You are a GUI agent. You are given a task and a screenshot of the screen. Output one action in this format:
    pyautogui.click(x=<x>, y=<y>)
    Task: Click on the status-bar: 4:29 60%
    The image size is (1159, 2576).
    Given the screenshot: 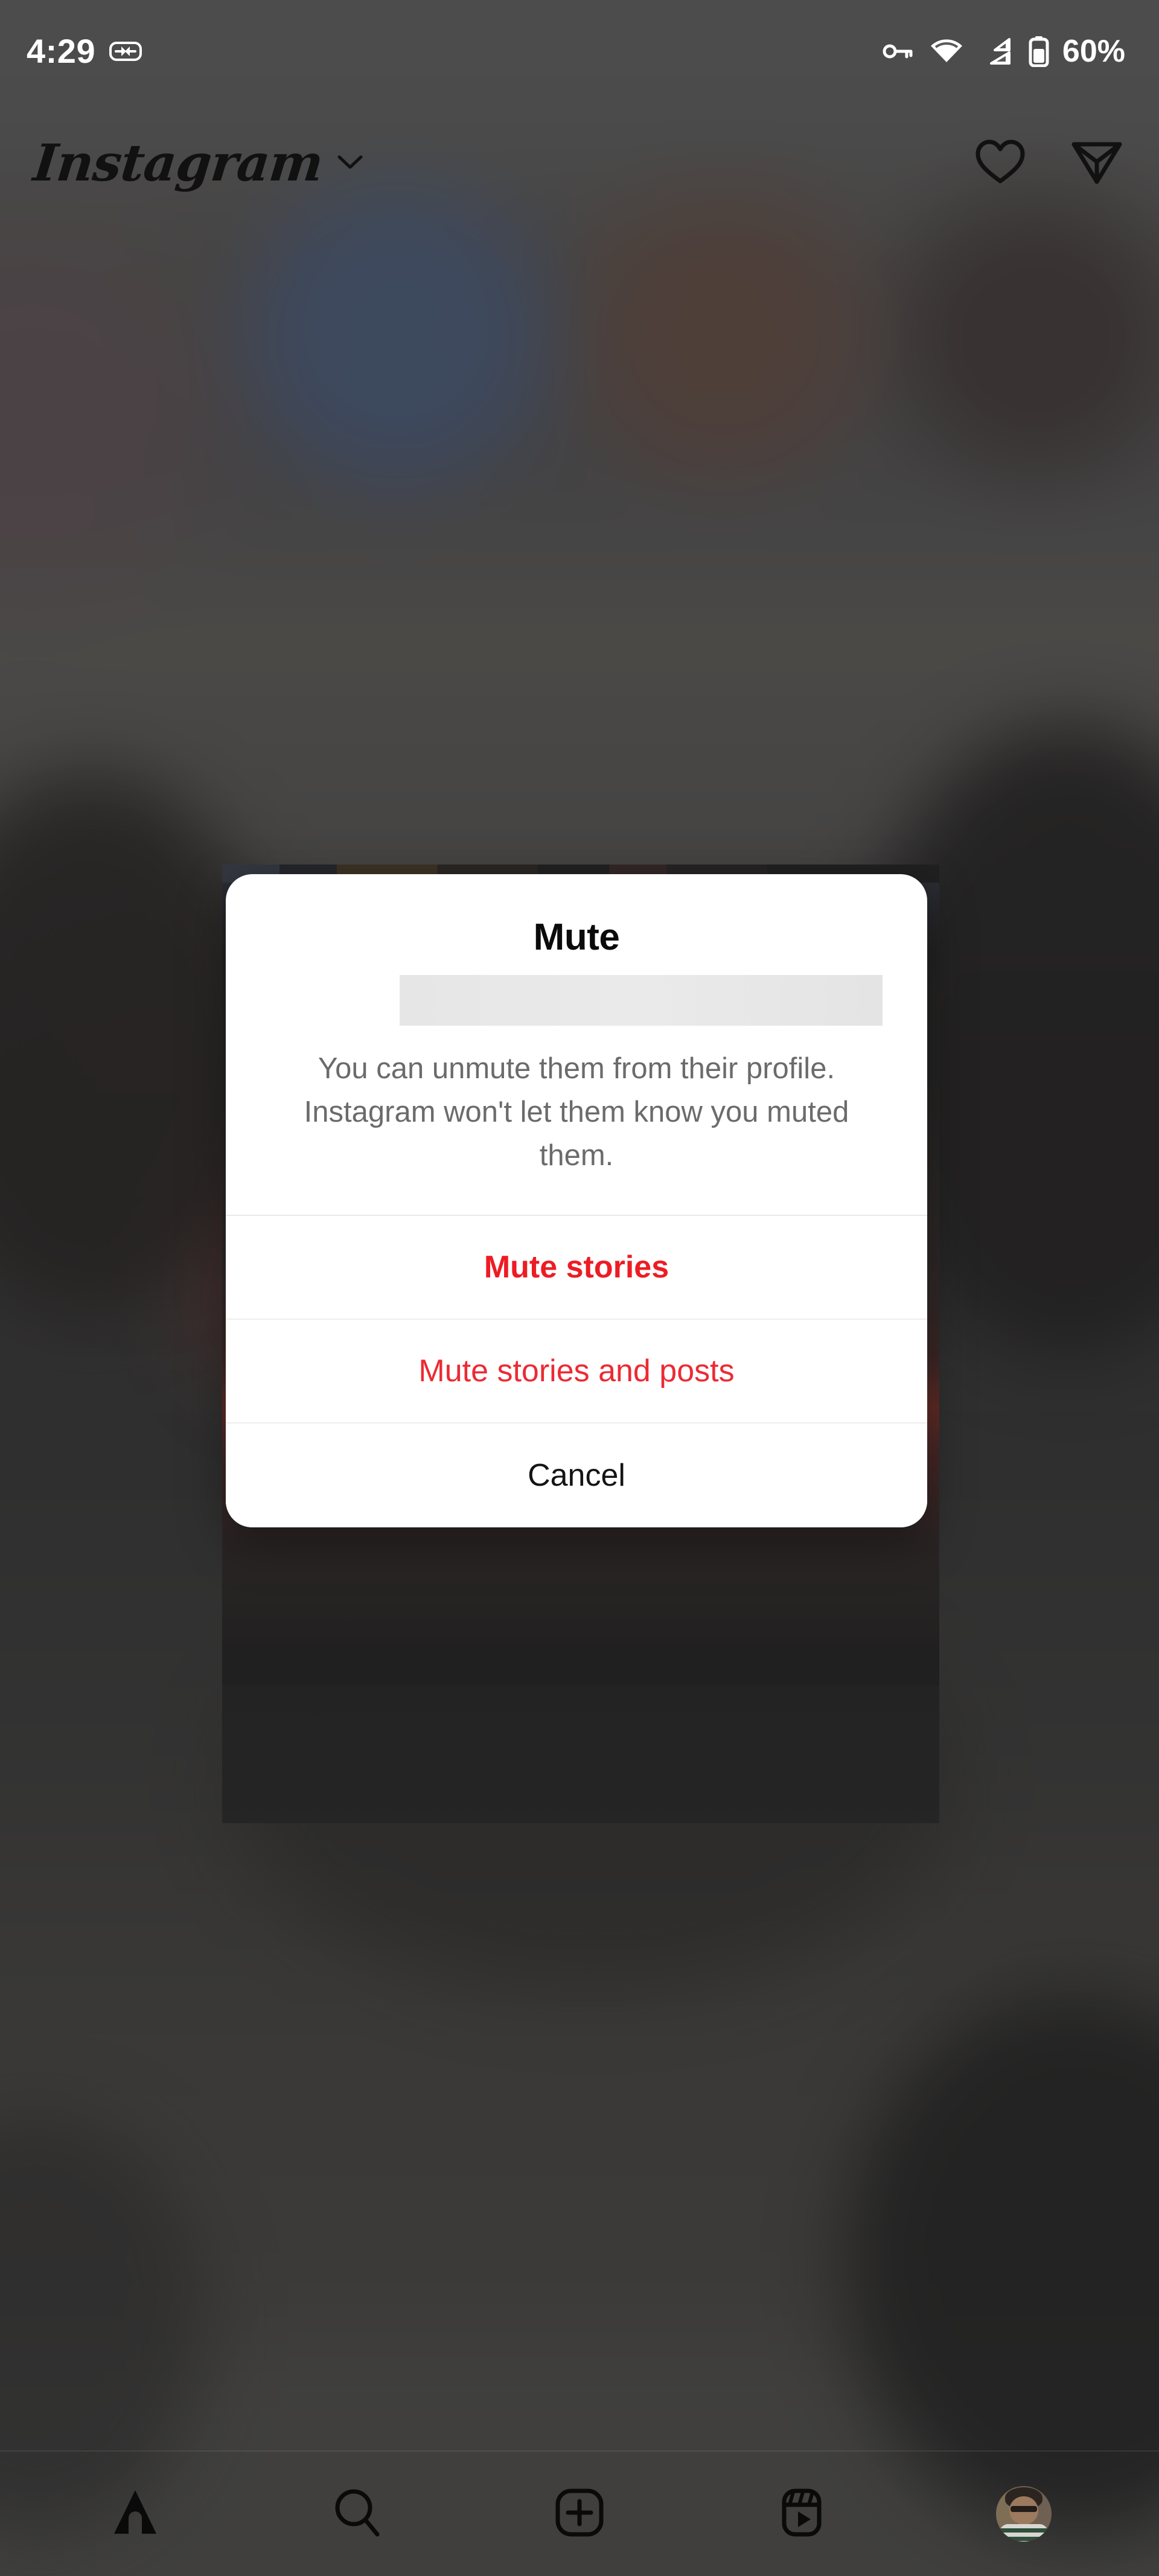 What is the action you would take?
    pyautogui.click(x=579, y=52)
    